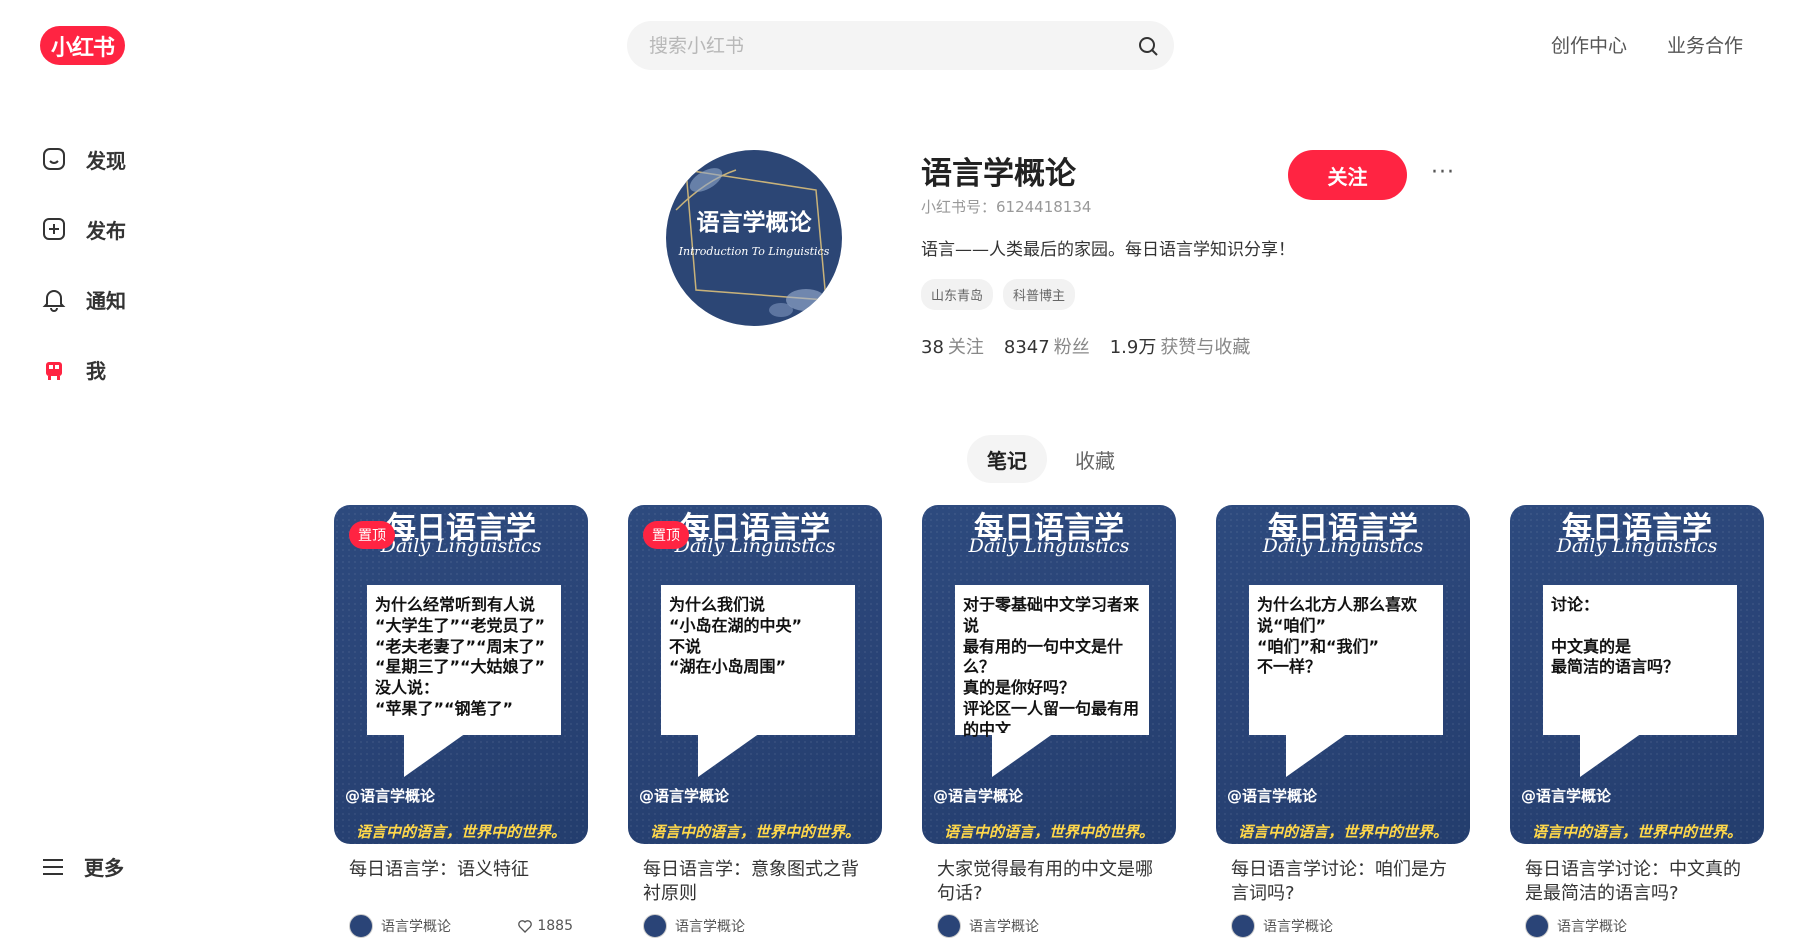 The image size is (1801, 938). I want to click on avatar-title: 语言学概论, so click(755, 222).